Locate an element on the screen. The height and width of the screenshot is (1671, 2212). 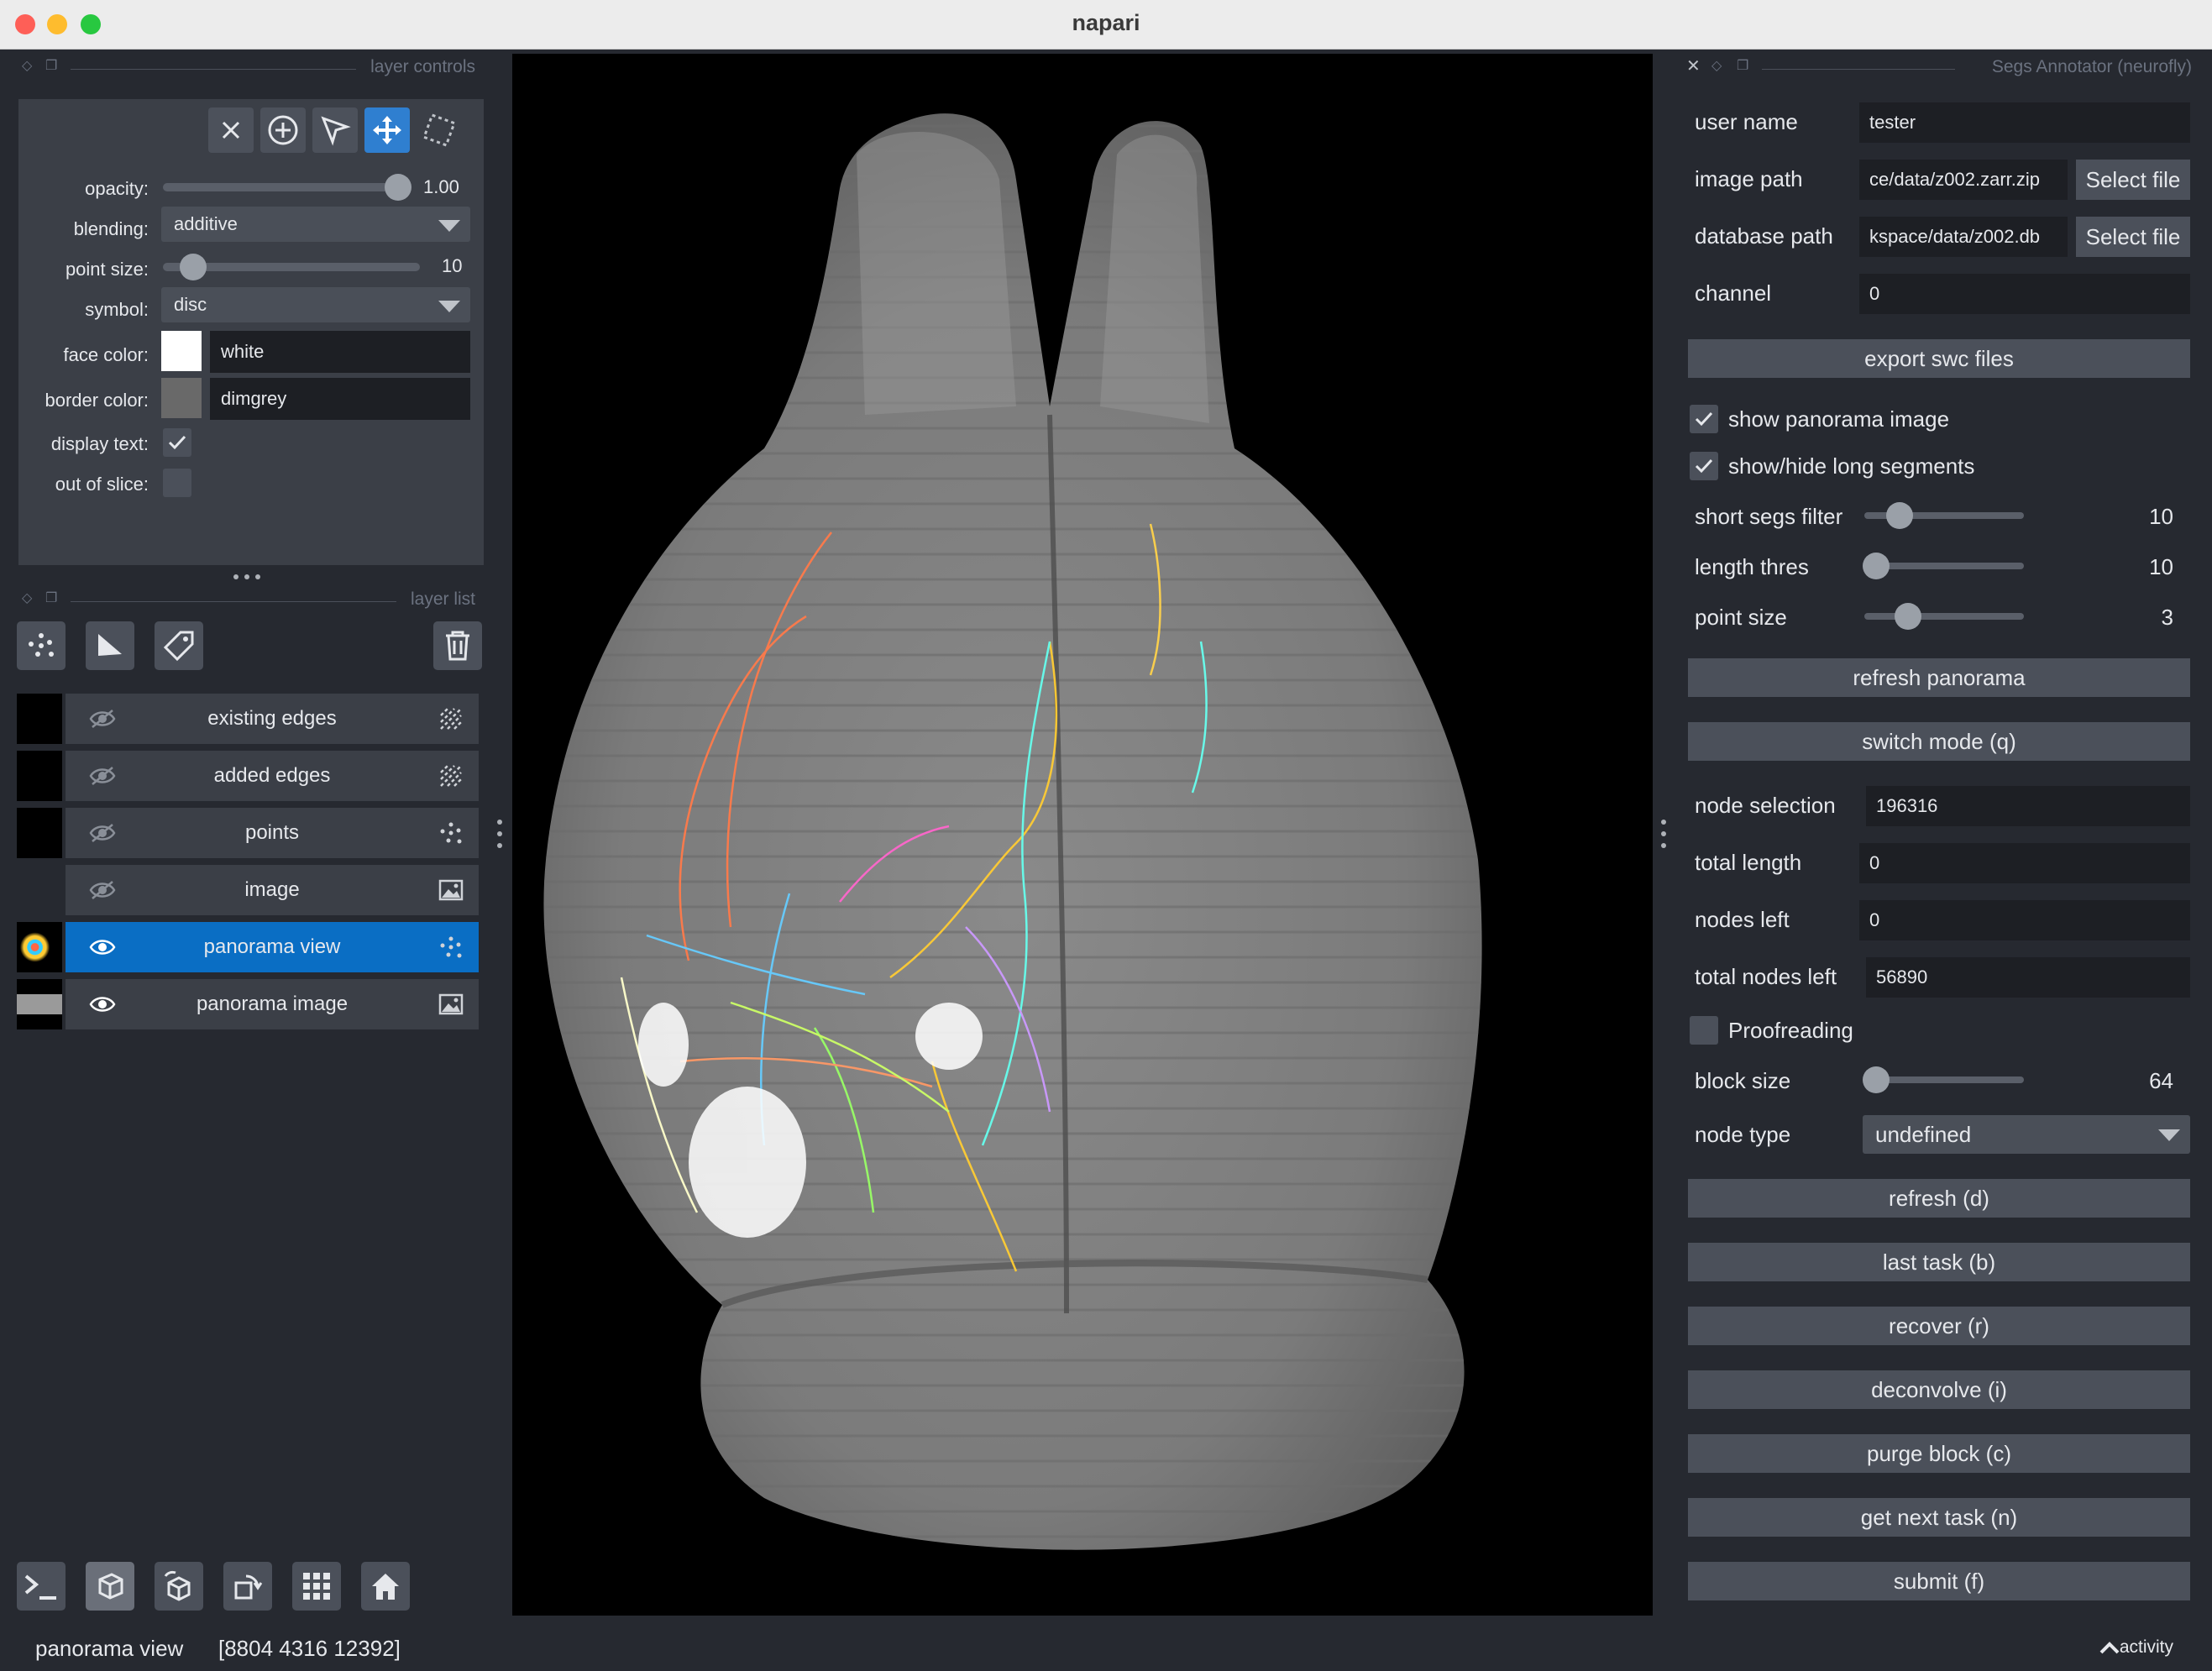
layer-name: existing edges is located at coordinates (272, 718).